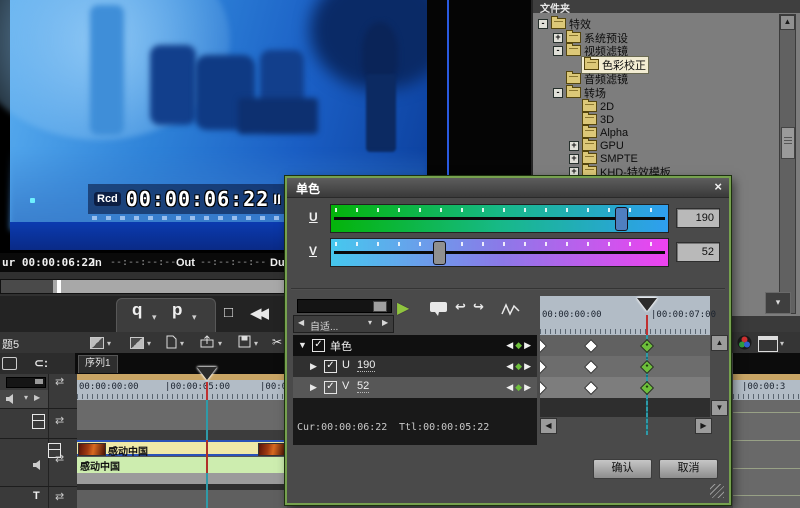 The width and height of the screenshot is (800, 508). I want to click on tree-item-effects: - 特效, so click(564, 23).